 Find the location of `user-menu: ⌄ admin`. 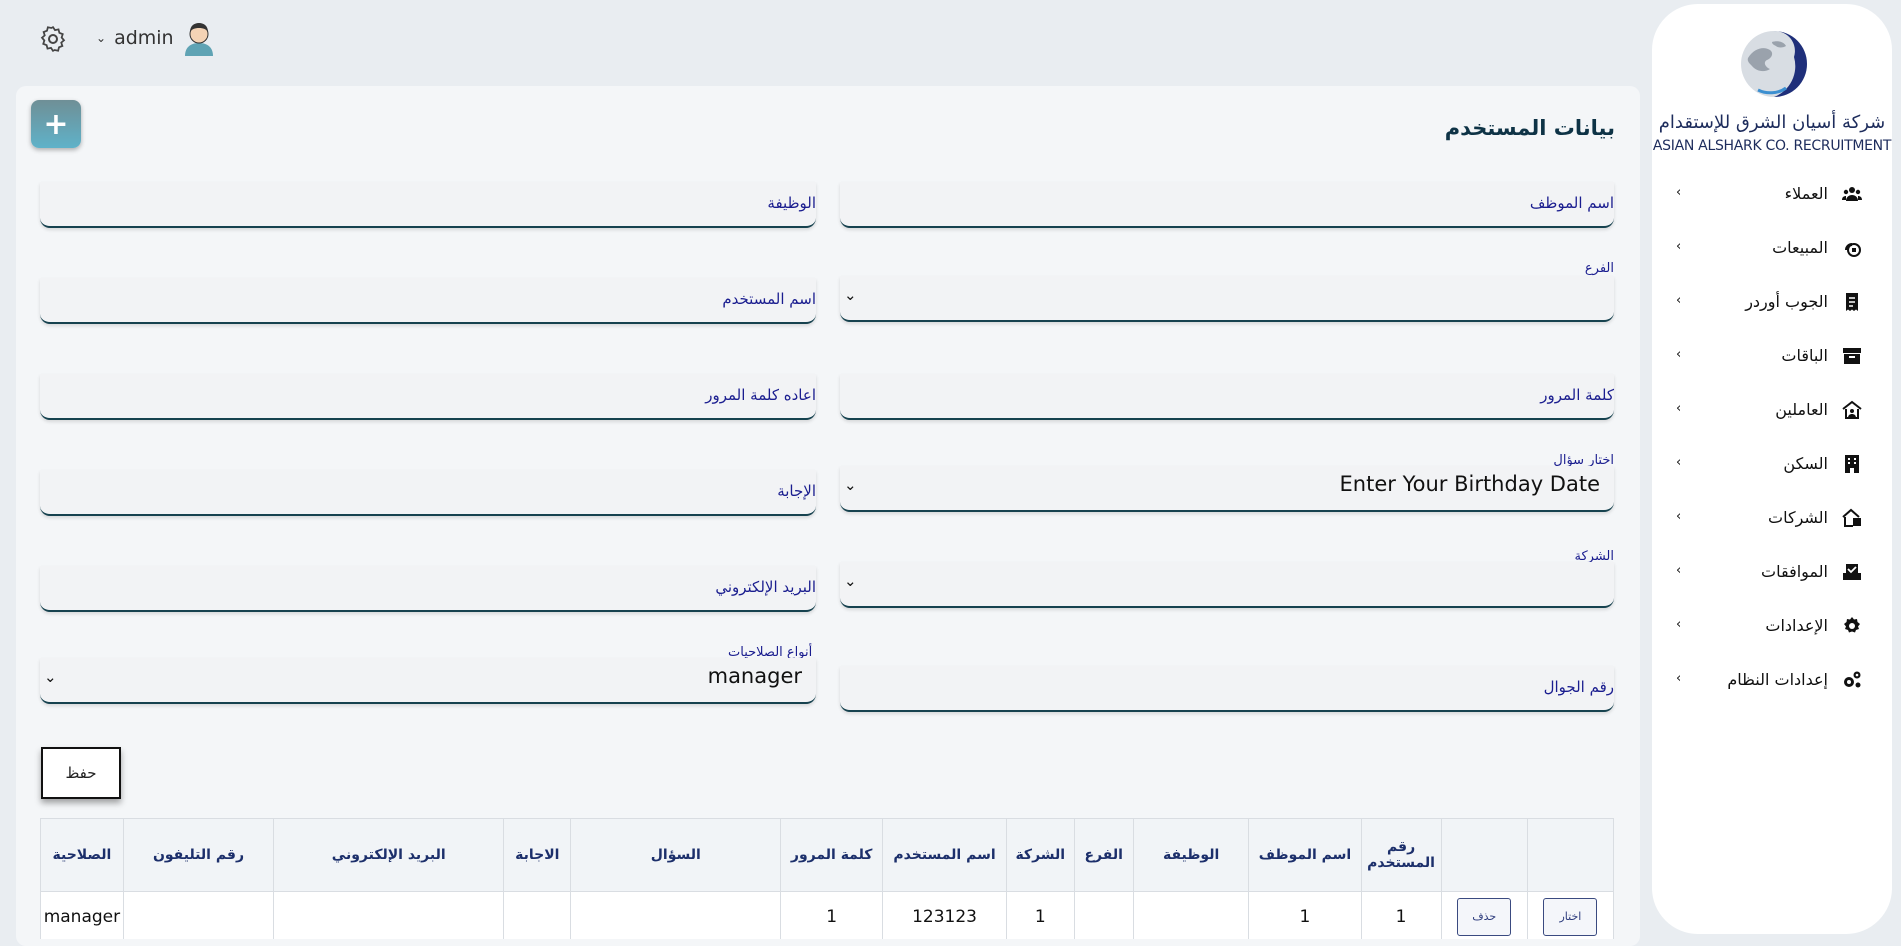

user-menu: ⌄ admin is located at coordinates (156, 38).